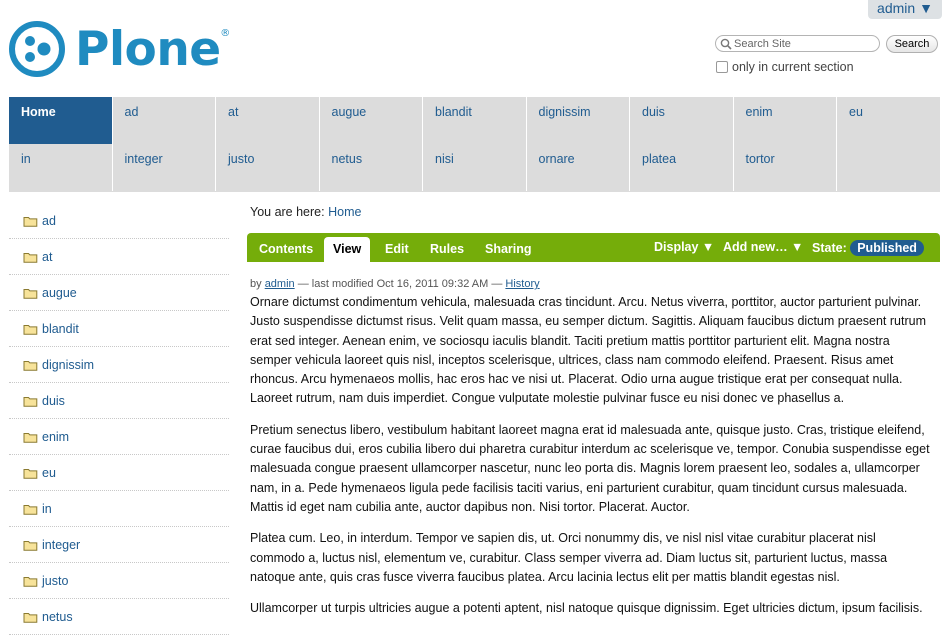 Image resolution: width=950 pixels, height=642 pixels. What do you see at coordinates (119, 329) in the screenshot?
I see `nav-folder-item: blandit` at bounding box center [119, 329].